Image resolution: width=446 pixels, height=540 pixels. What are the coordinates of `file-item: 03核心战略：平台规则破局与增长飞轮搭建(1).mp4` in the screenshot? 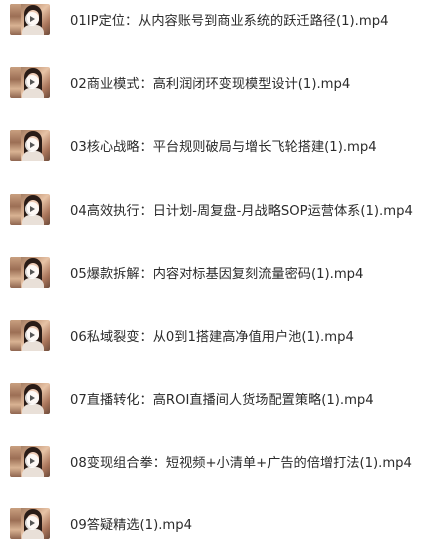 It's located at (225, 145).